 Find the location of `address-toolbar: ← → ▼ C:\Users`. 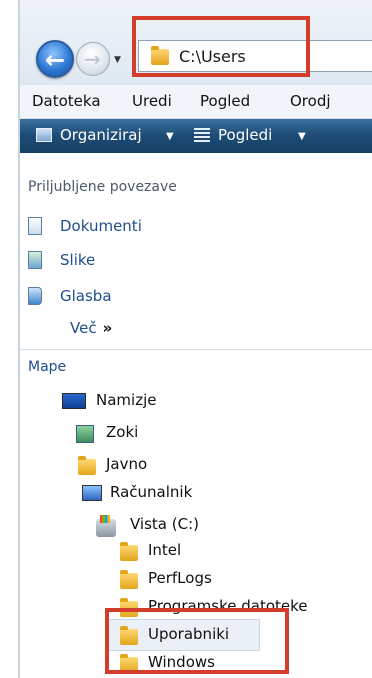

address-toolbar: ← → ▼ C:\Users is located at coordinates (196, 42).